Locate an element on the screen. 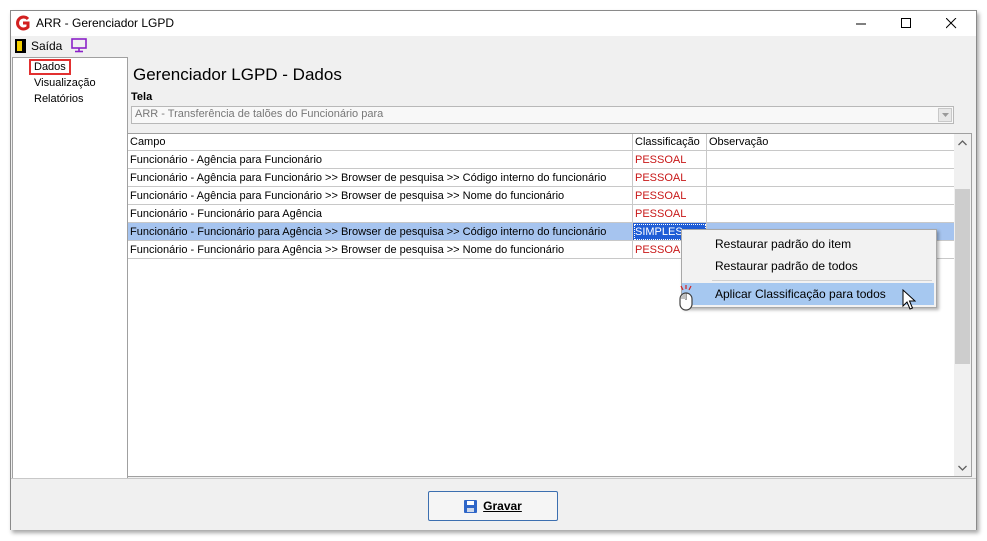 This screenshot has width=987, height=541. menu-item-label: Restaurar padrão do item is located at coordinates (783, 244).